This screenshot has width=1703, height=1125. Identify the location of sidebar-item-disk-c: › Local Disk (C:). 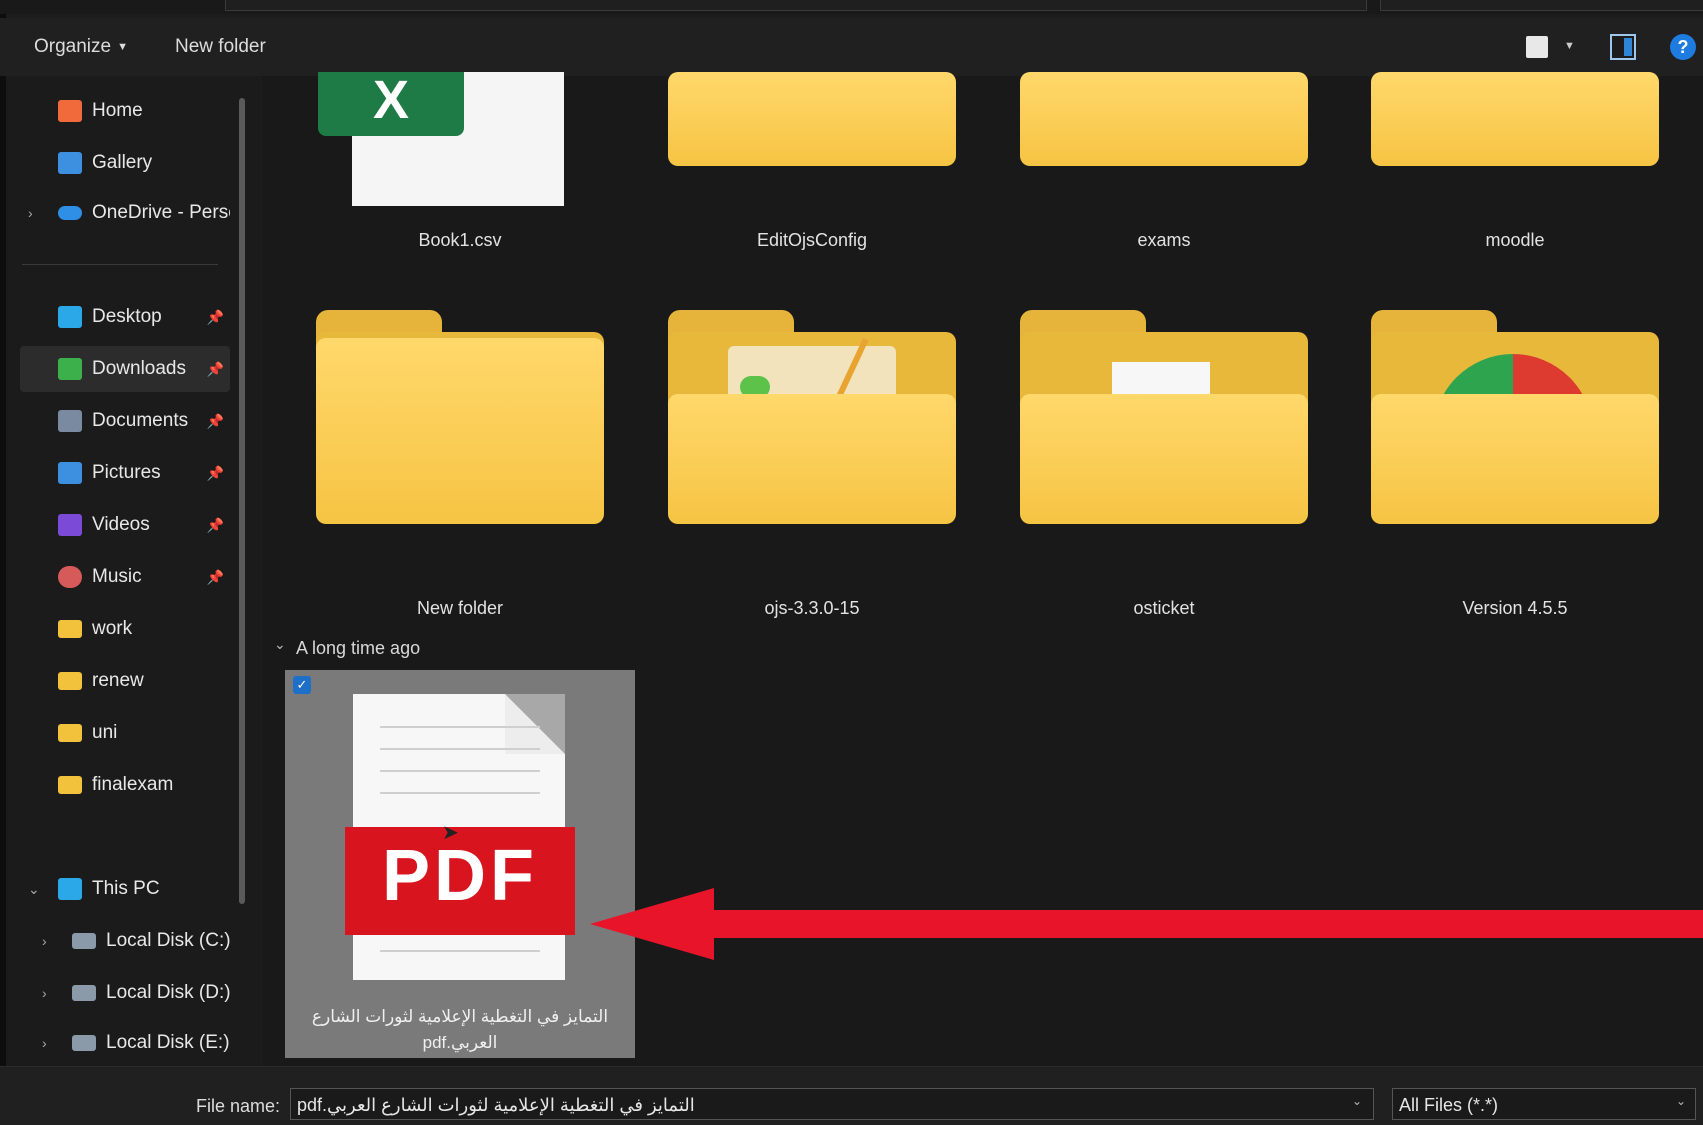
(139, 941).